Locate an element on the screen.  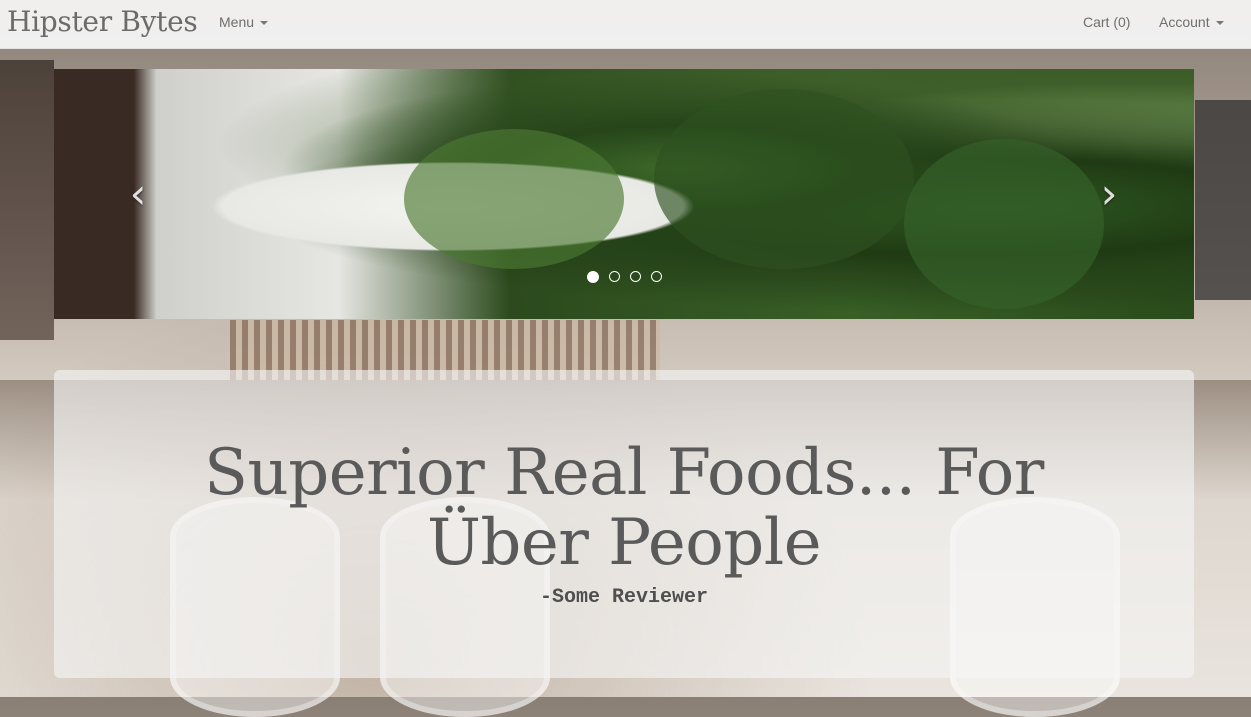
carousel-prev-button: ‹ is located at coordinates (138, 194).